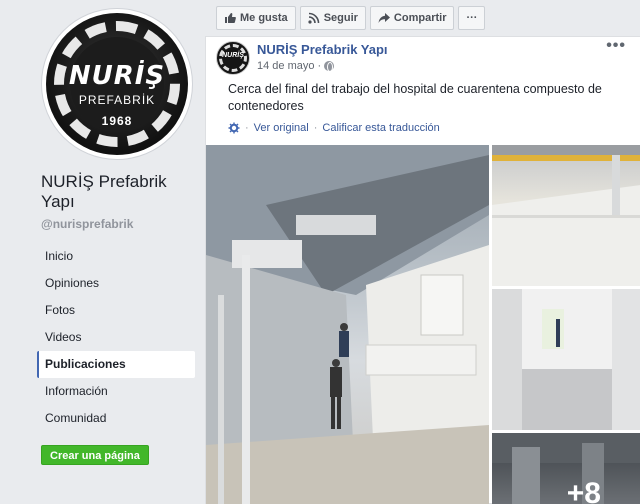 This screenshot has height=504, width=640. I want to click on like-label: Me gusta, so click(264, 18).